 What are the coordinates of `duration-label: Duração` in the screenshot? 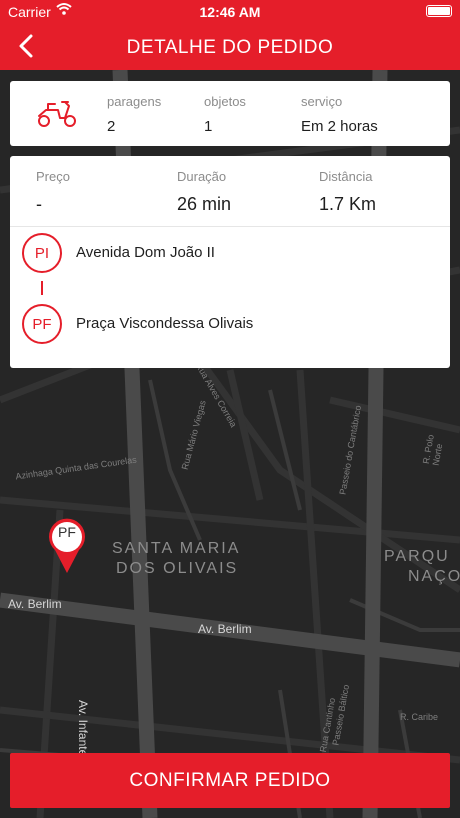 It's located at (202, 176).